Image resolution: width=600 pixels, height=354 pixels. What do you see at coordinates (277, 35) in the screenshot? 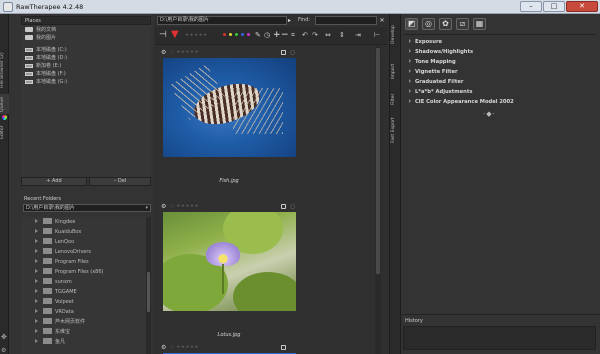
I see `zoom-in-icon: +` at bounding box center [277, 35].